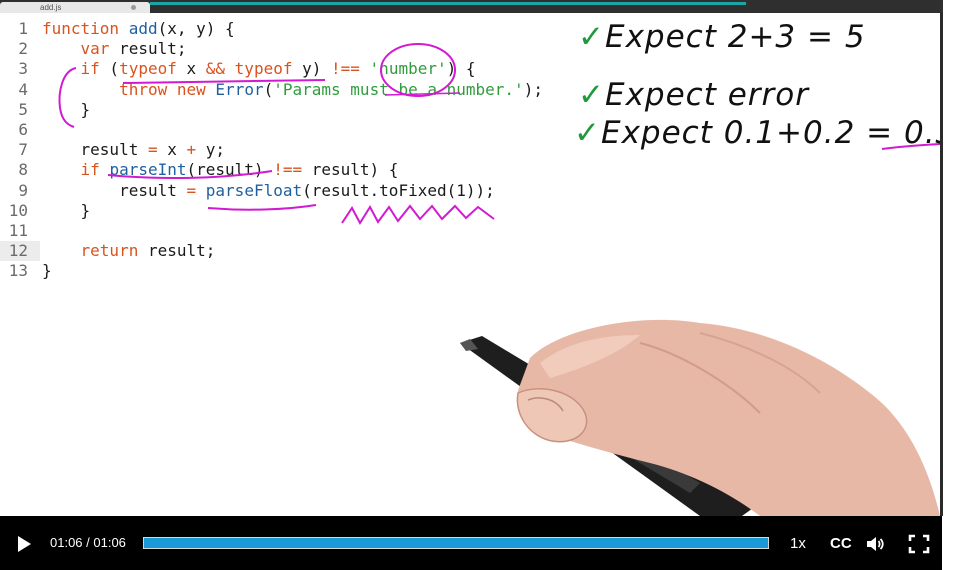  I want to click on play-icon, so click(24, 544).